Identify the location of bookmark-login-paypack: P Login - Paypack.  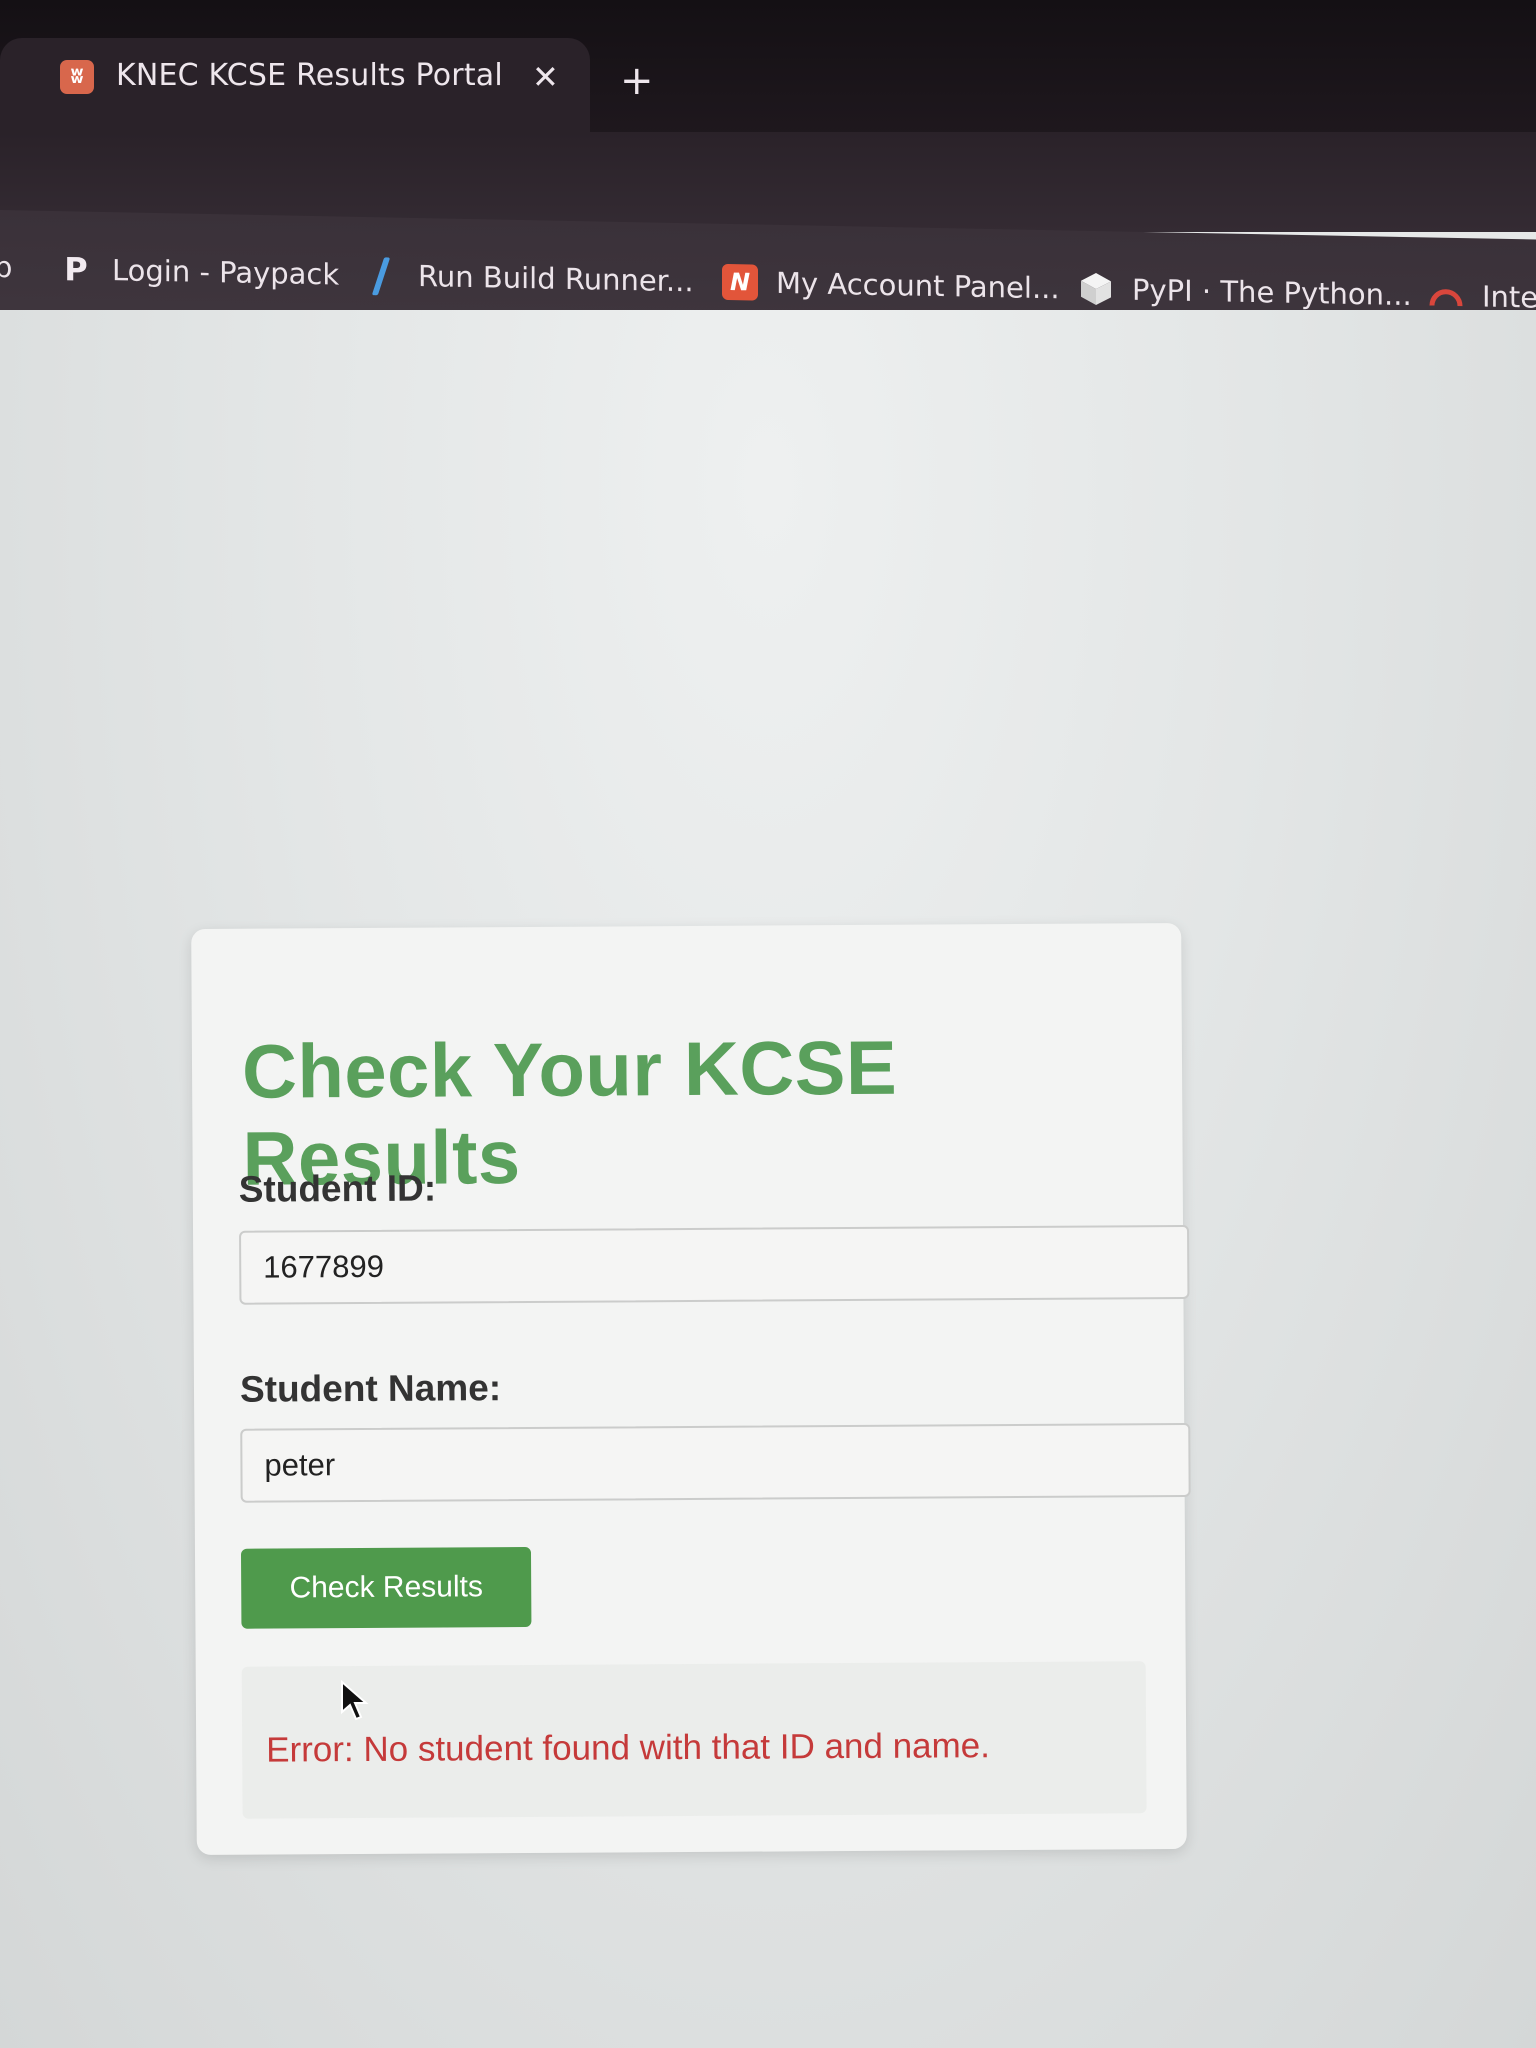
(199, 271).